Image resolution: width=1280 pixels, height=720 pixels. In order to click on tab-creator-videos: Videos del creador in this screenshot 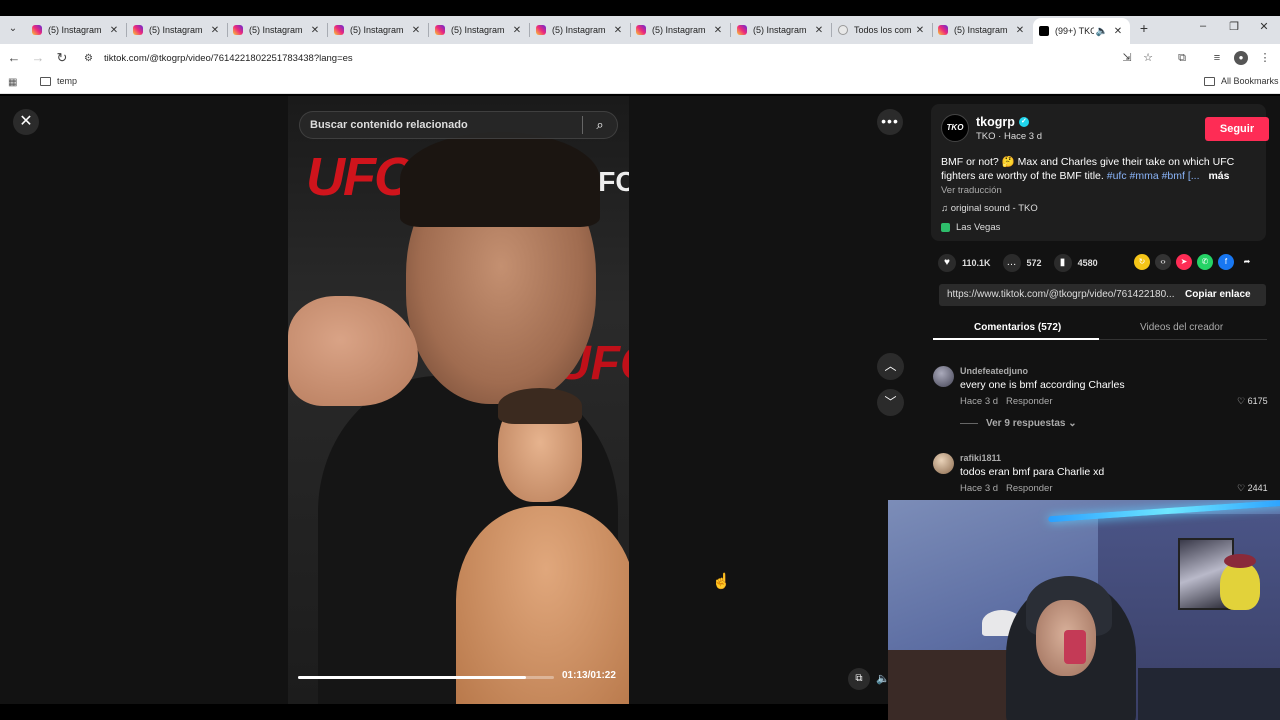, I will do `click(1181, 327)`.